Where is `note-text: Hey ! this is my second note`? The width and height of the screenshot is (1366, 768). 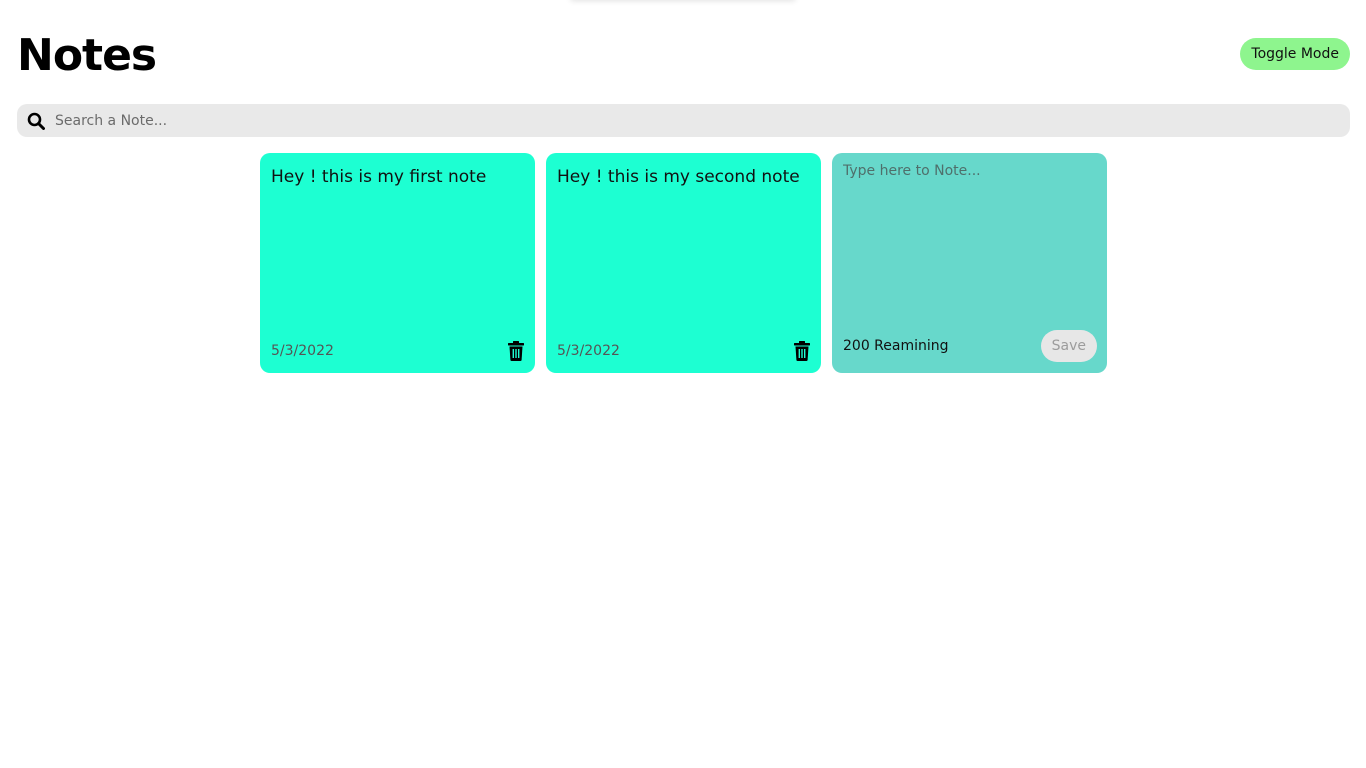
note-text: Hey ! this is my second note is located at coordinates (678, 177).